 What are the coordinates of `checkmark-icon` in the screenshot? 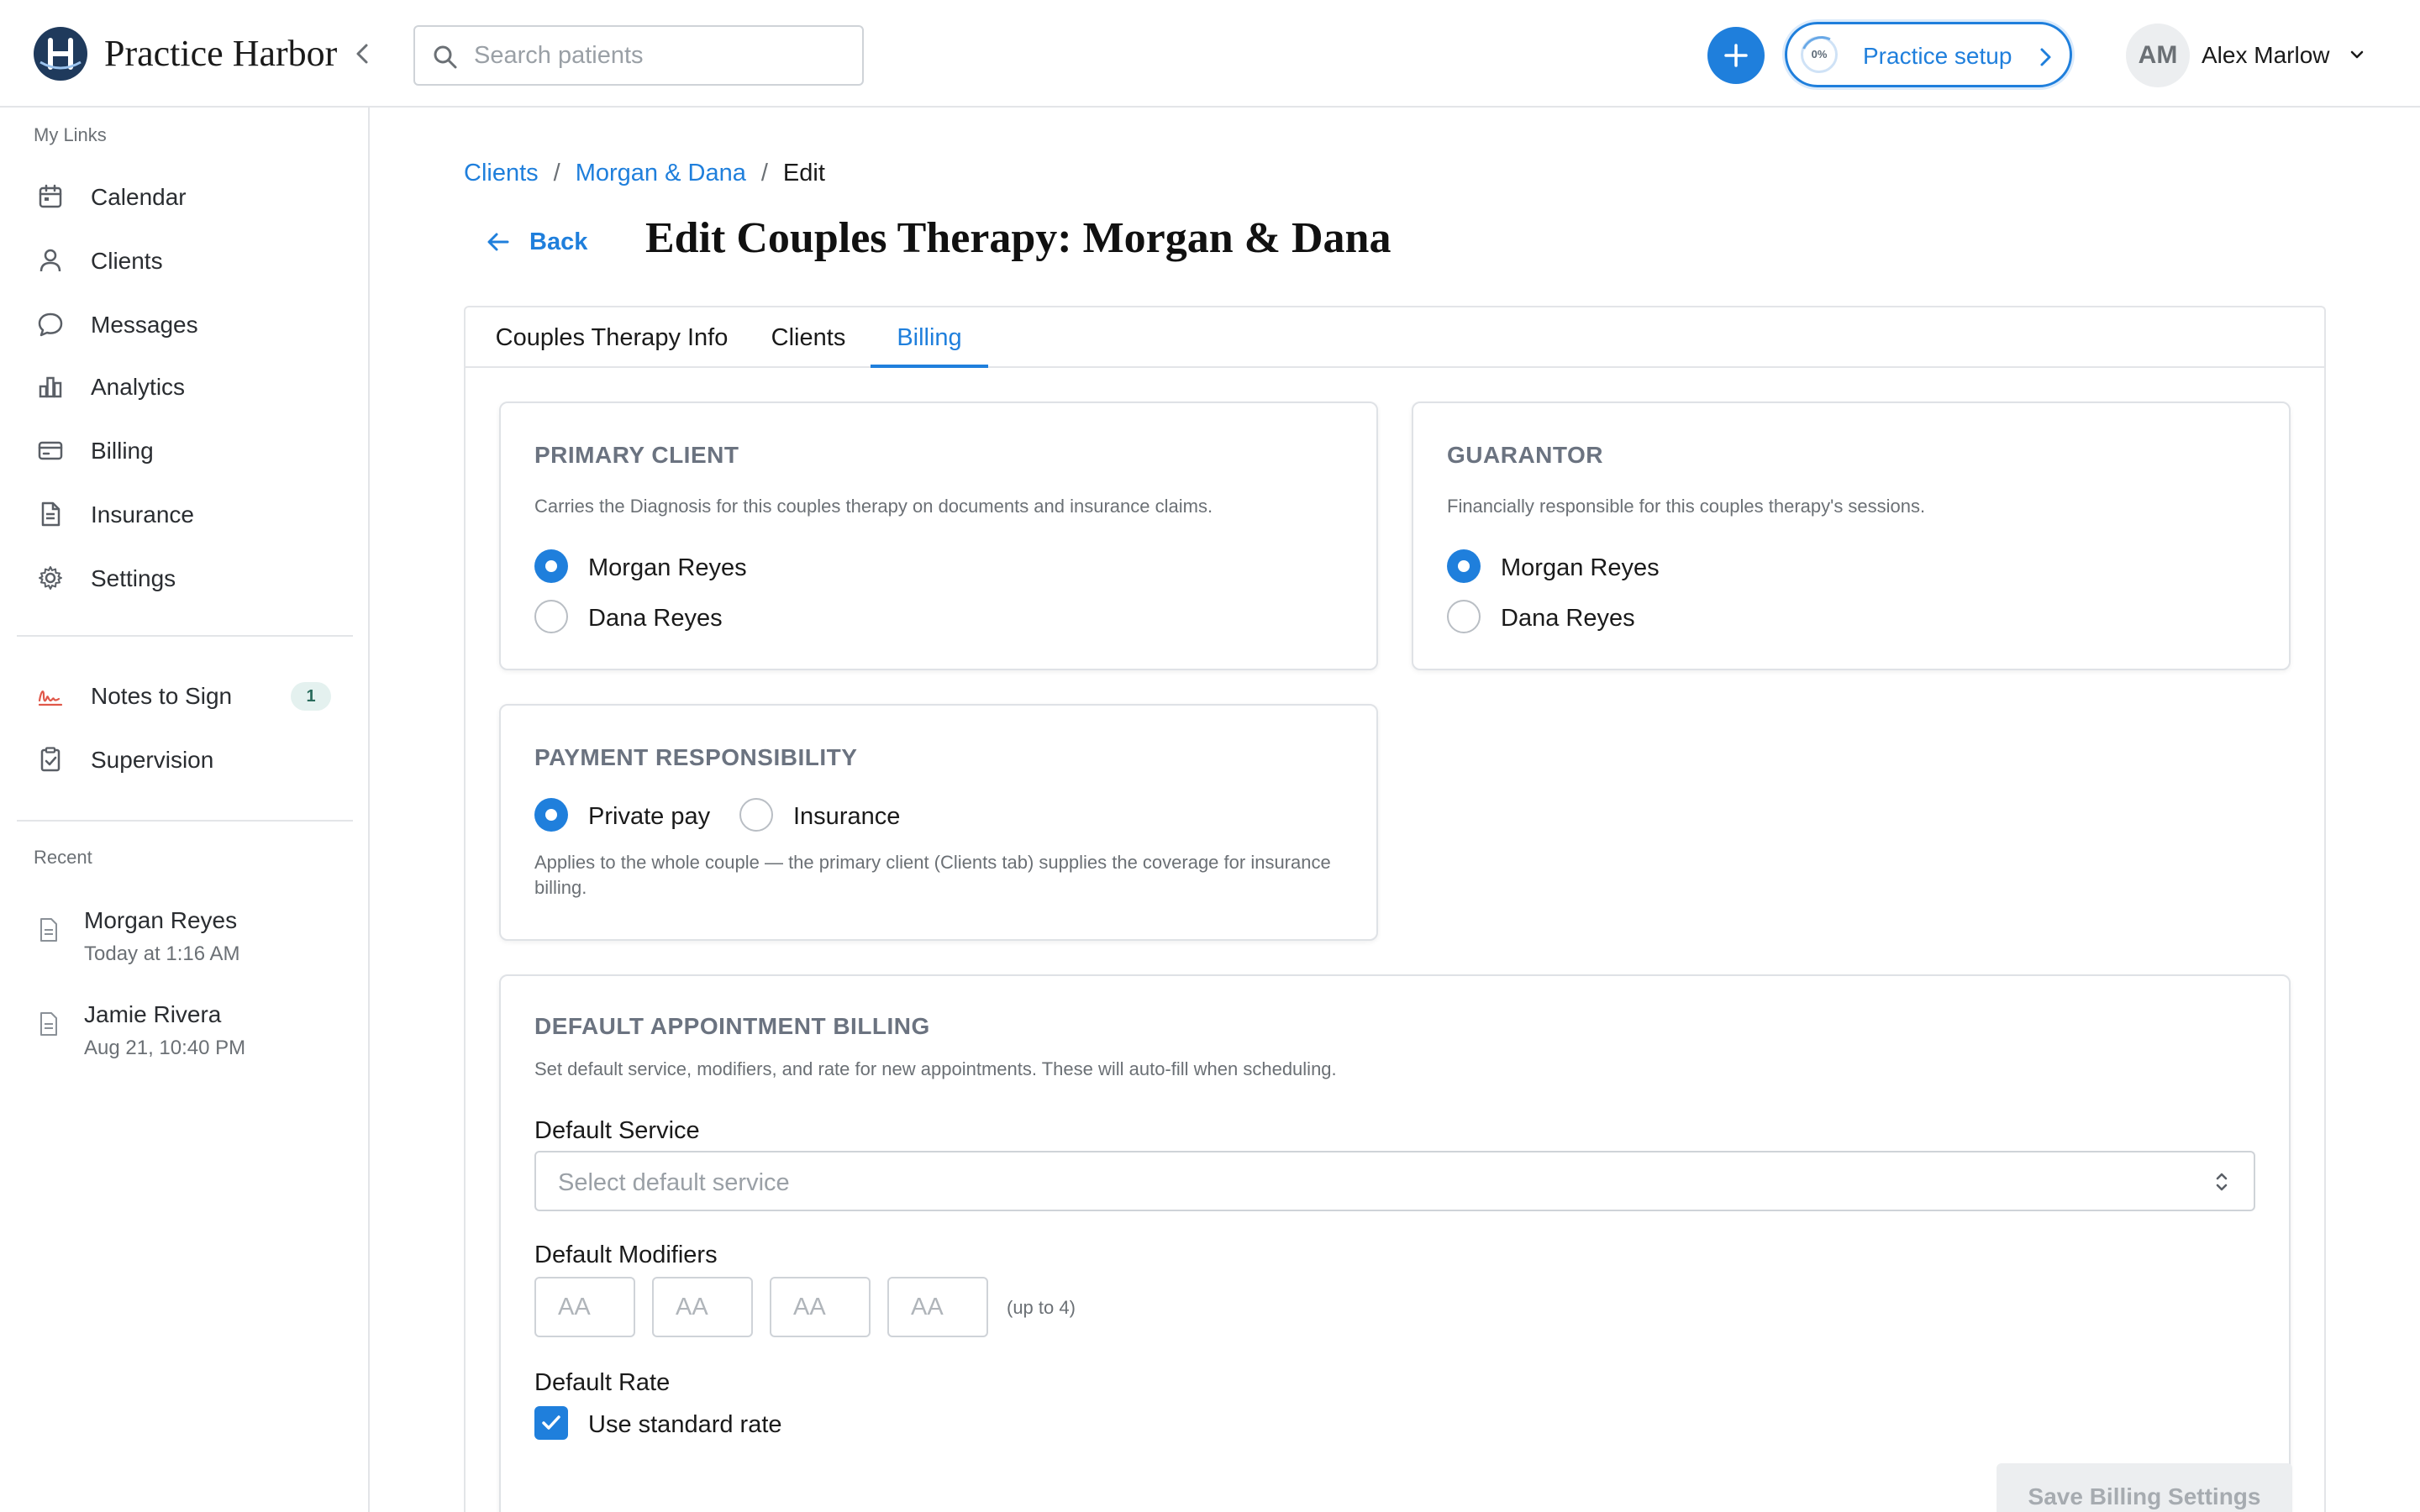 It's located at (551, 1422).